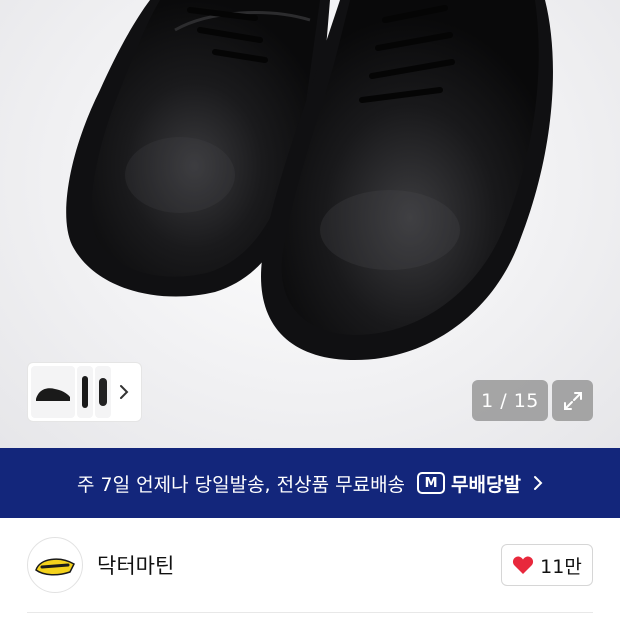  I want to click on heart-icon, so click(523, 565).